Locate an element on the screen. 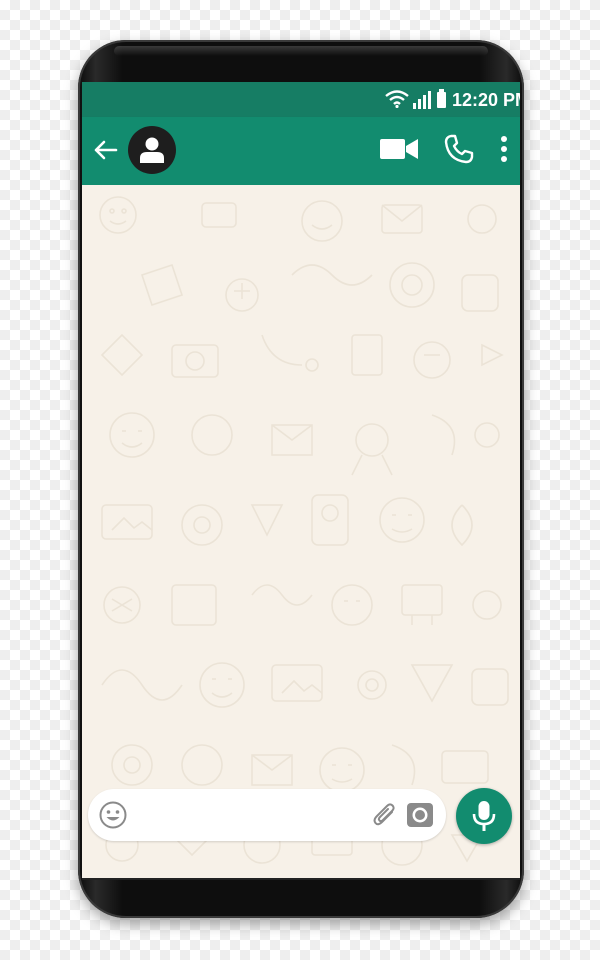 This screenshot has height=960, width=600. signal-icon is located at coordinates (422, 100).